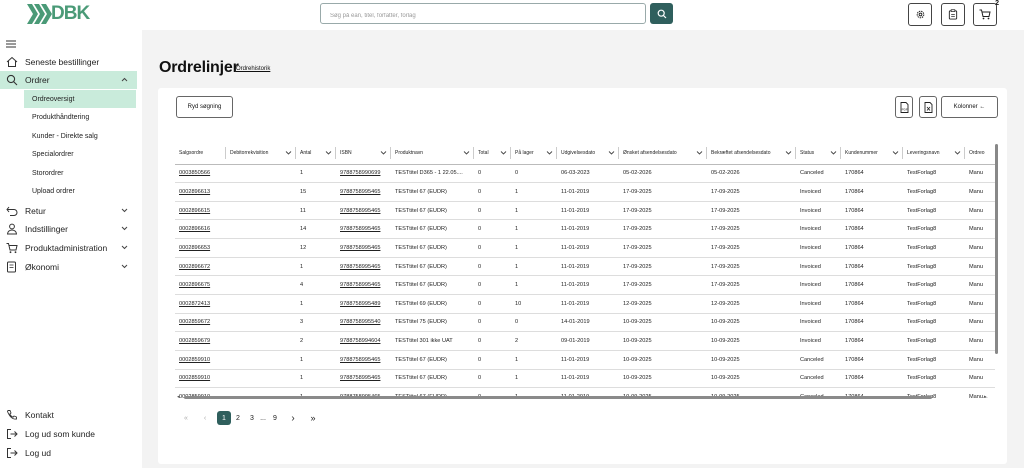 The image size is (1024, 468). What do you see at coordinates (558, 397) in the screenshot?
I see `horizontal-scrollbar` at bounding box center [558, 397].